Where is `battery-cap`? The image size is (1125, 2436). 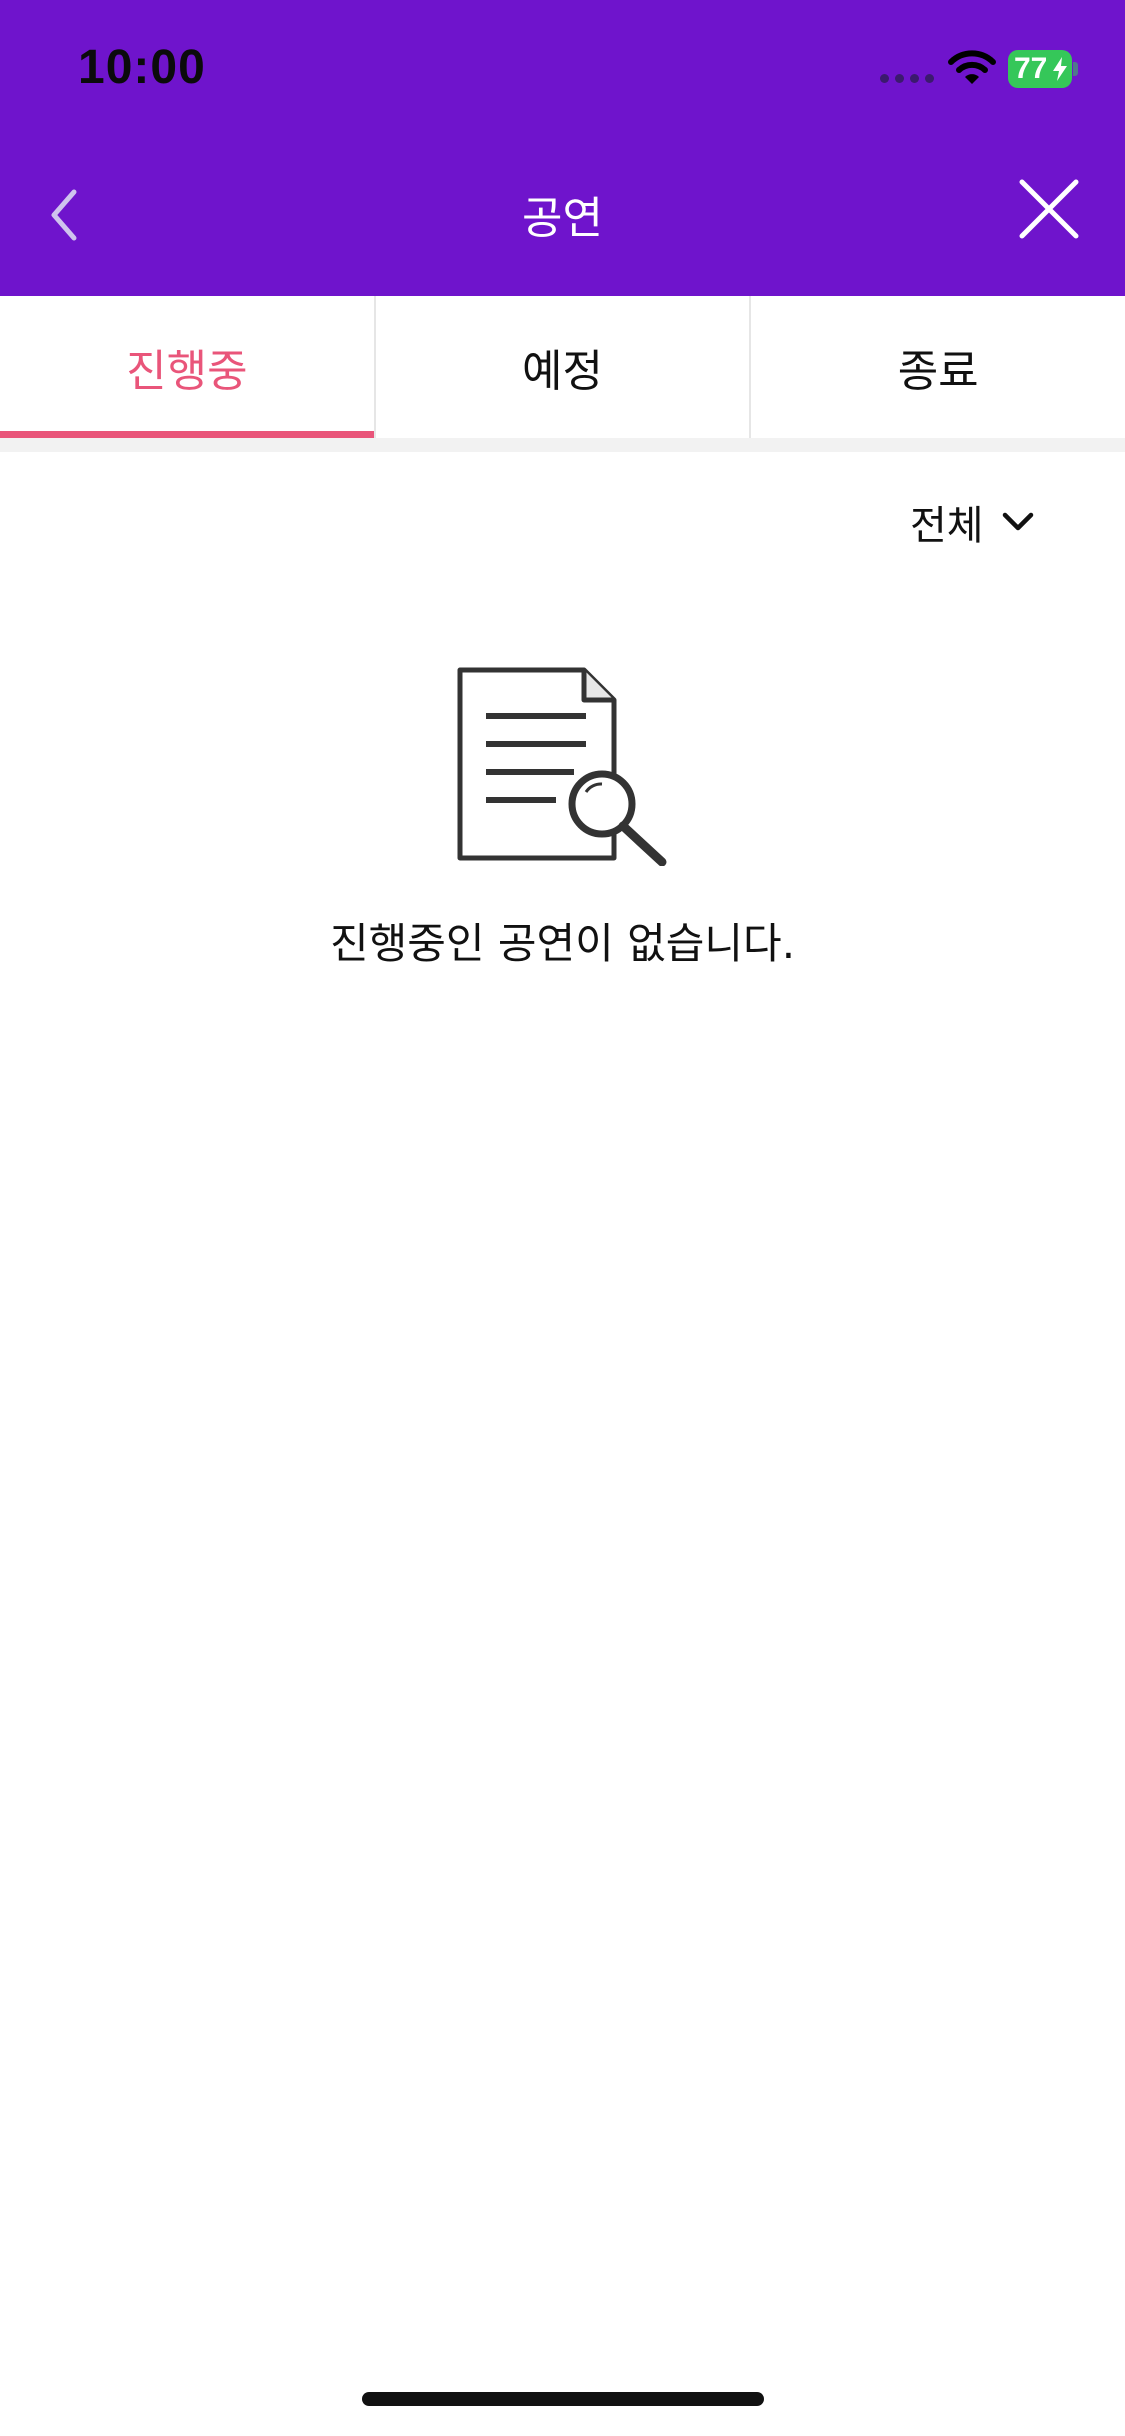
battery-cap is located at coordinates (1075, 69).